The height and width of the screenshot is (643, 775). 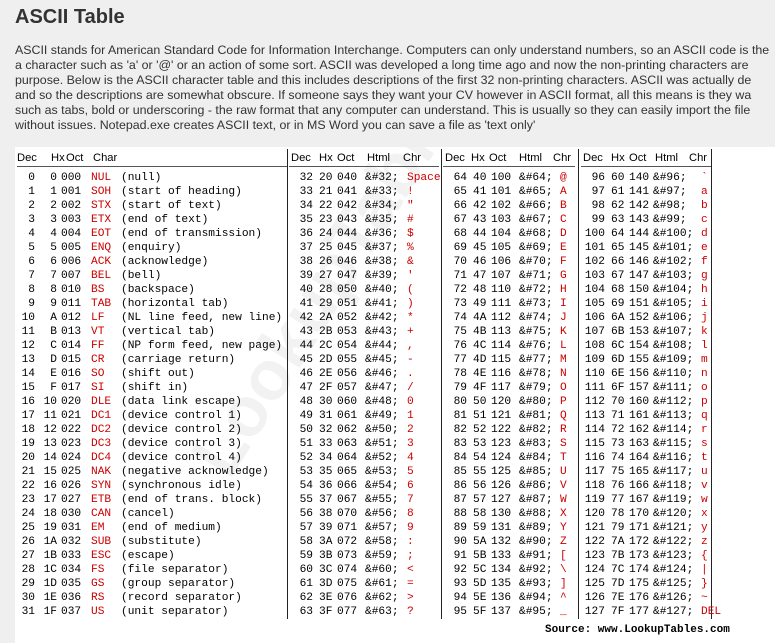 I want to click on table-cell: 6C, so click(x=618, y=346).